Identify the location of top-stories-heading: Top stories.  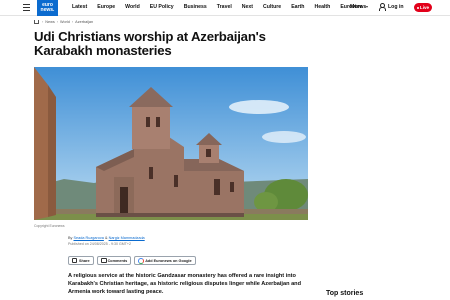
(345, 293).